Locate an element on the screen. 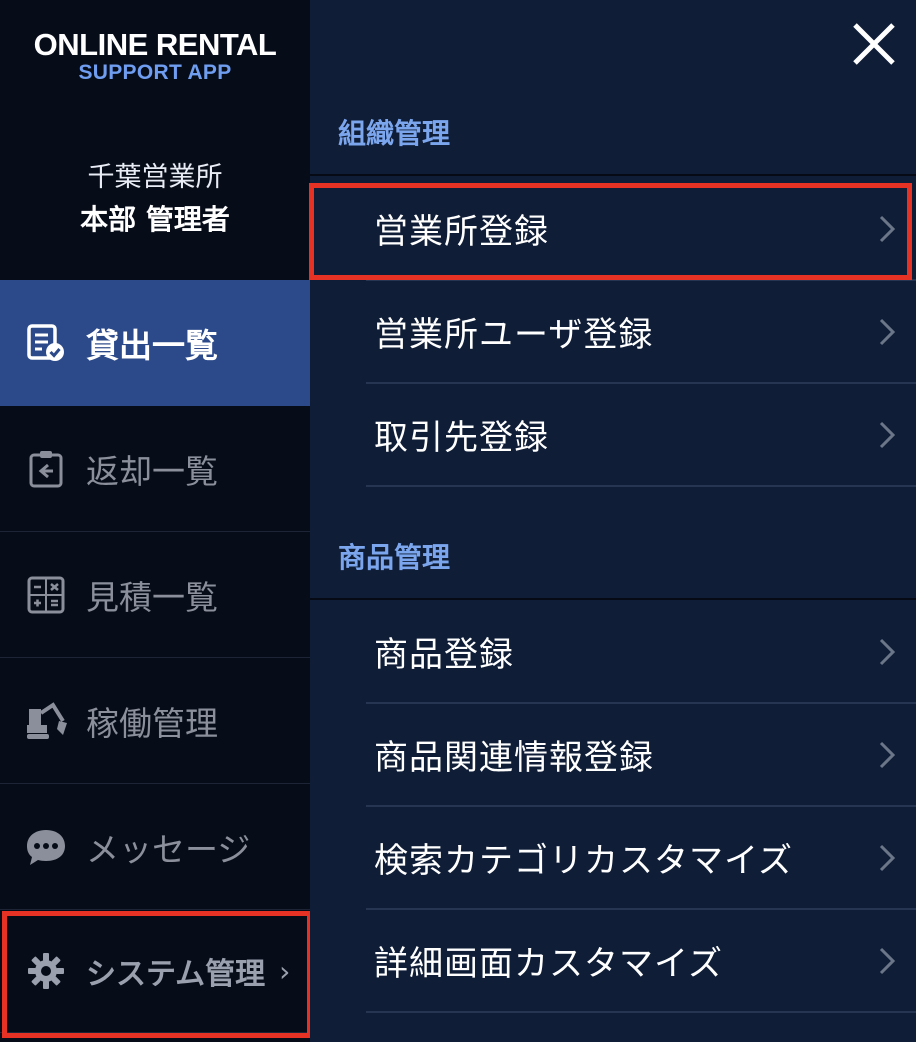  menu-item-client-registration: 取引先登録 is located at coordinates (641, 435).